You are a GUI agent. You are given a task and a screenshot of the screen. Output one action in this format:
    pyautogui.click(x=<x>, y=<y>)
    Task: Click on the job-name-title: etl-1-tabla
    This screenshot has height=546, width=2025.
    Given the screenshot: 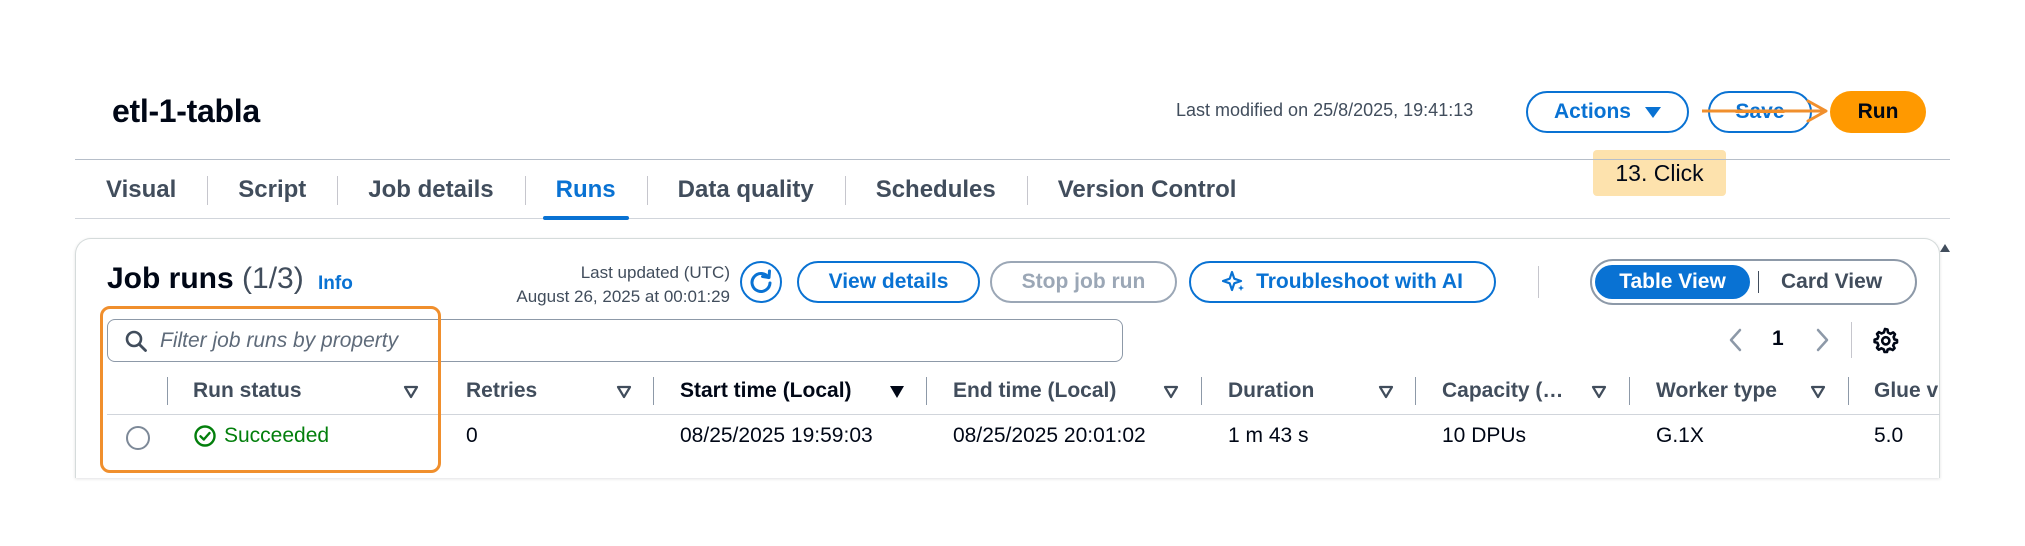 What is the action you would take?
    pyautogui.click(x=186, y=111)
    